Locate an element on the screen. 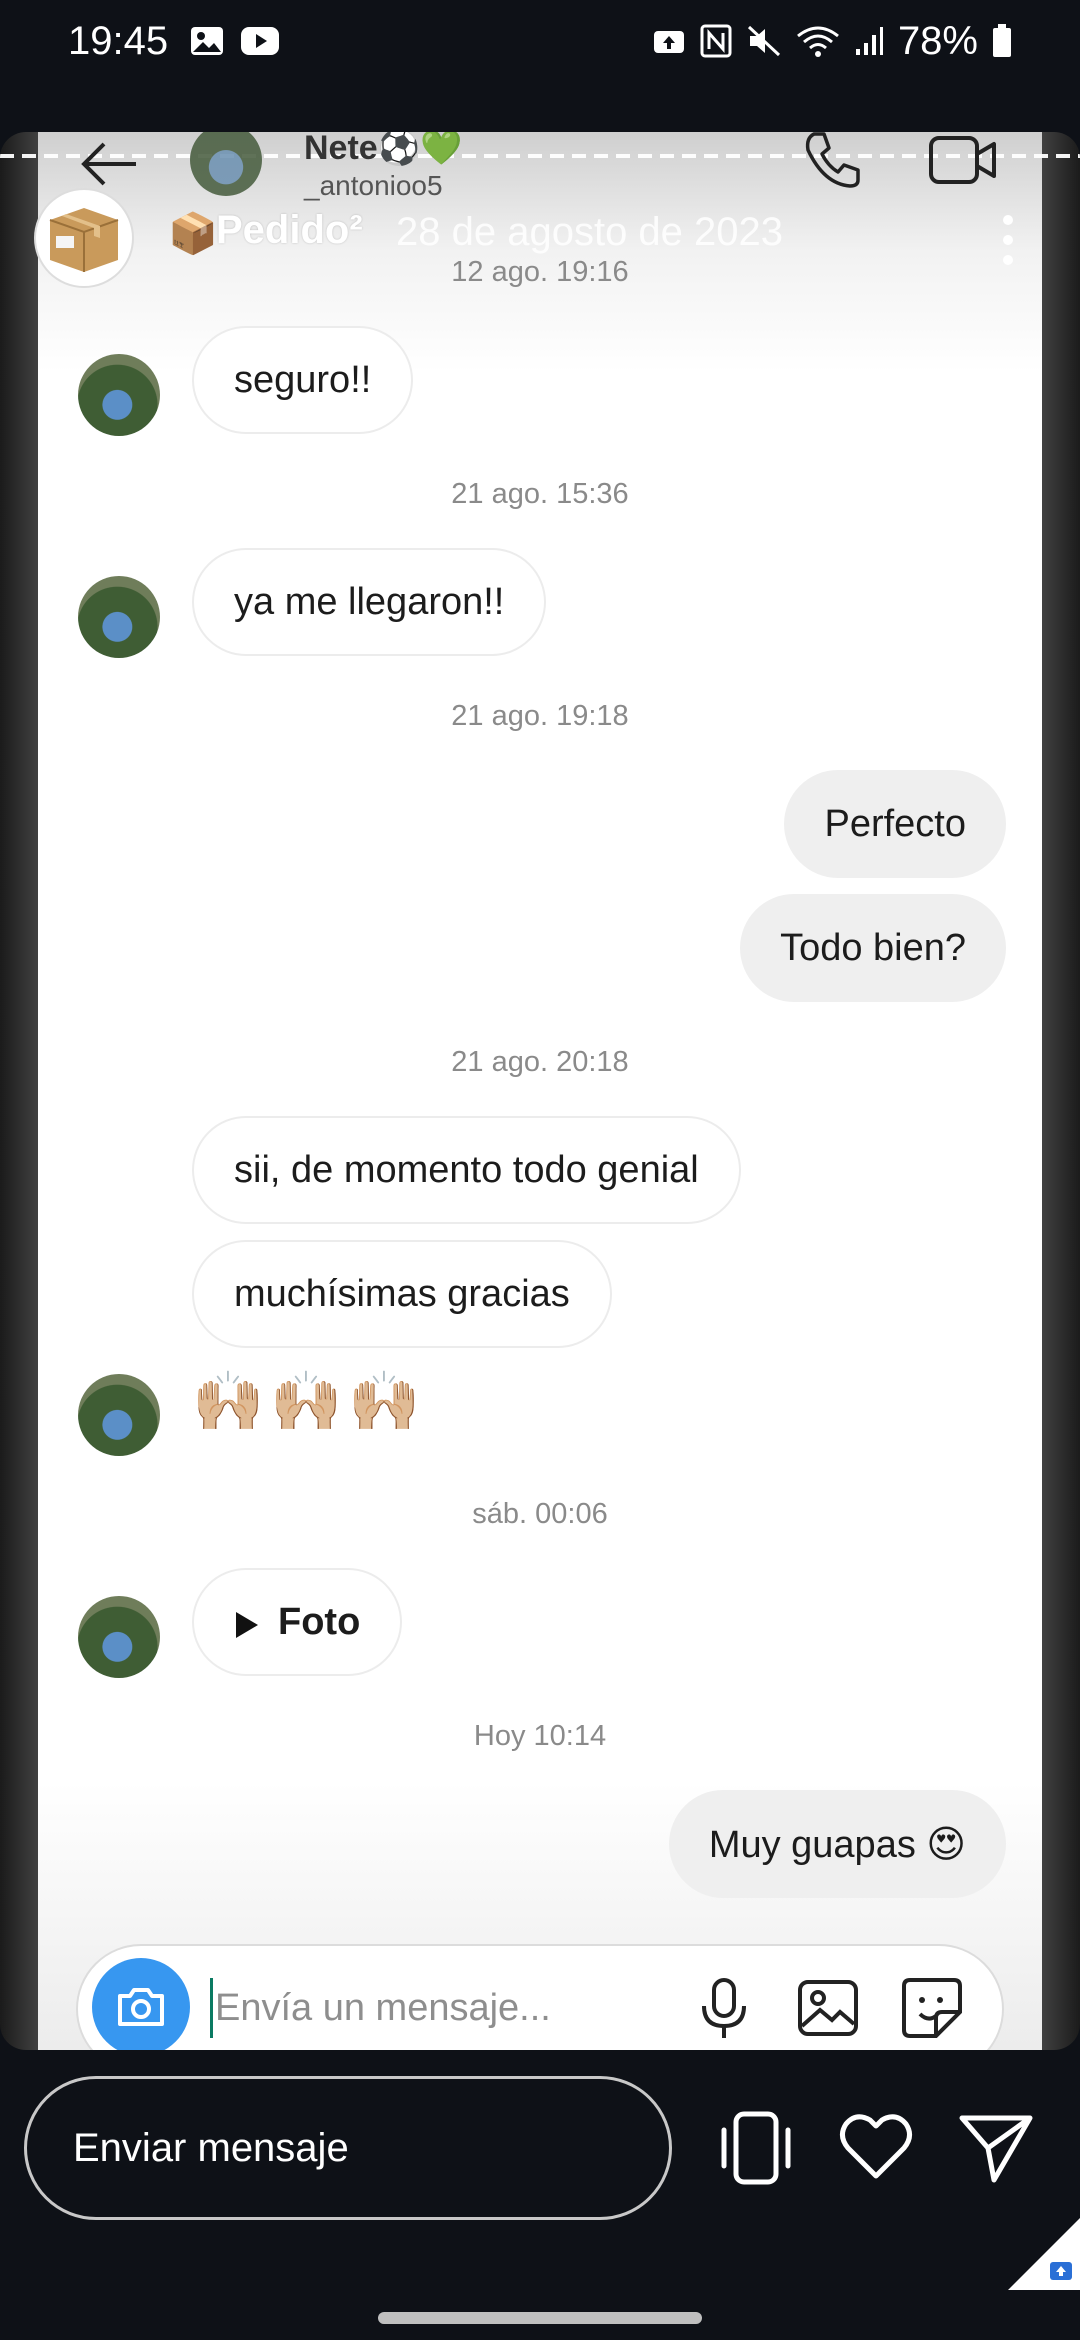  photo-message: Foto is located at coordinates (297, 1622).